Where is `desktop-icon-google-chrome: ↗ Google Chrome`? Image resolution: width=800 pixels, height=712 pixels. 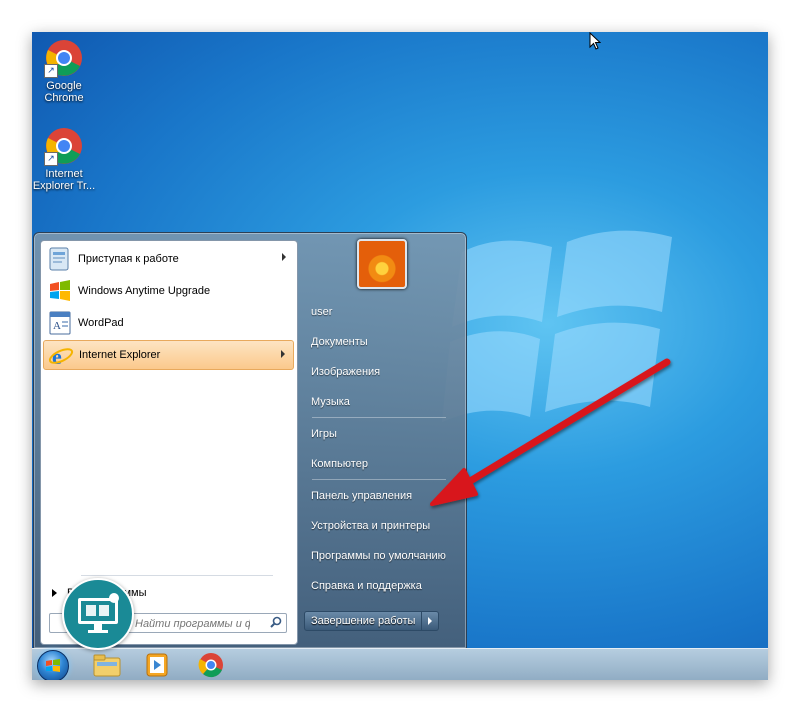 desktop-icon-google-chrome: ↗ Google Chrome is located at coordinates (64, 71).